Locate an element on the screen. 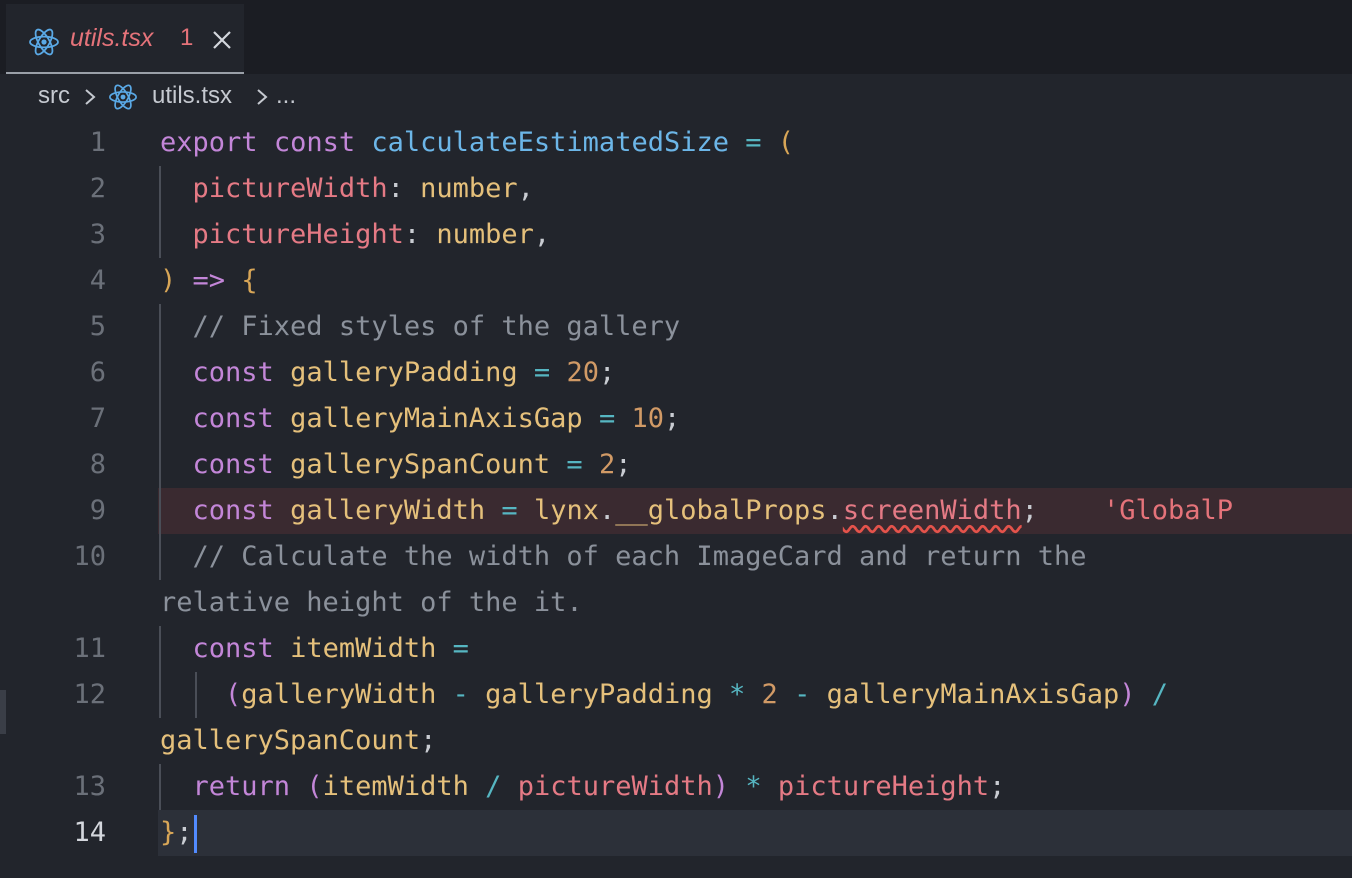 This screenshot has width=1352, height=878. breadcrumb-folder: src is located at coordinates (54, 96).